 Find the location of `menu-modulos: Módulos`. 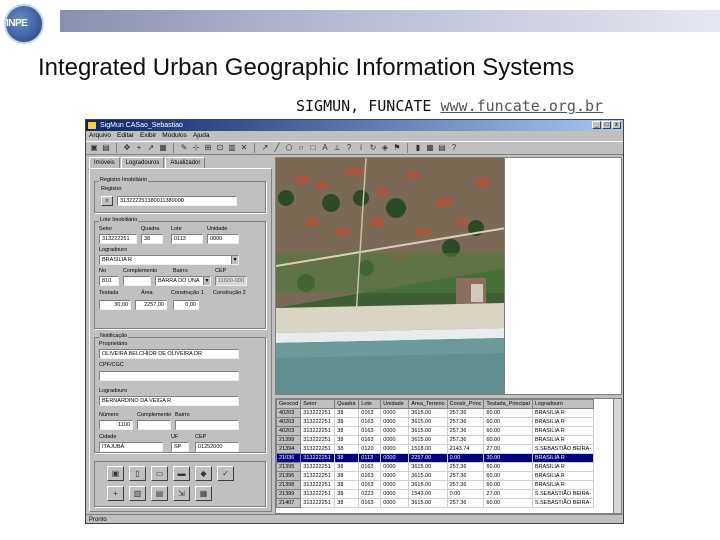

menu-modulos: Módulos is located at coordinates (174, 136).